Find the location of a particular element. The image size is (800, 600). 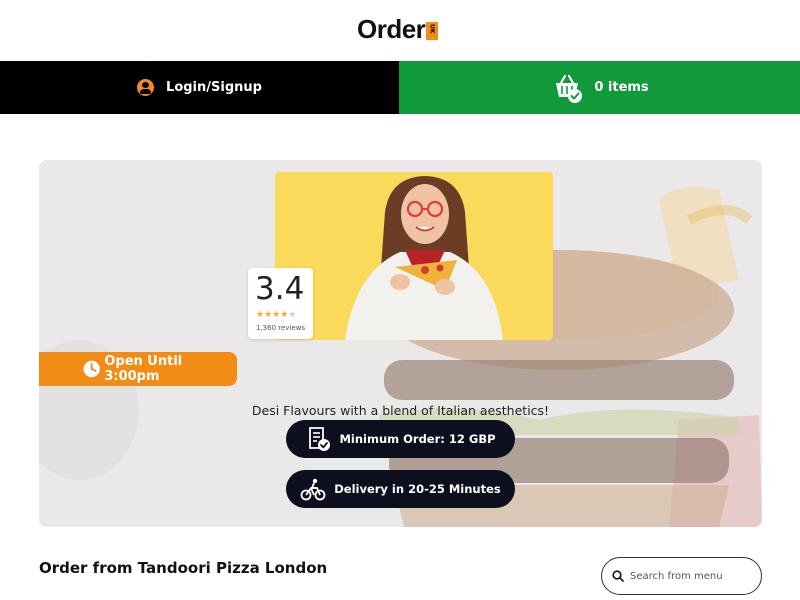

minimum-order-badge: Minimum Order: 12 GBP is located at coordinates (400, 439).